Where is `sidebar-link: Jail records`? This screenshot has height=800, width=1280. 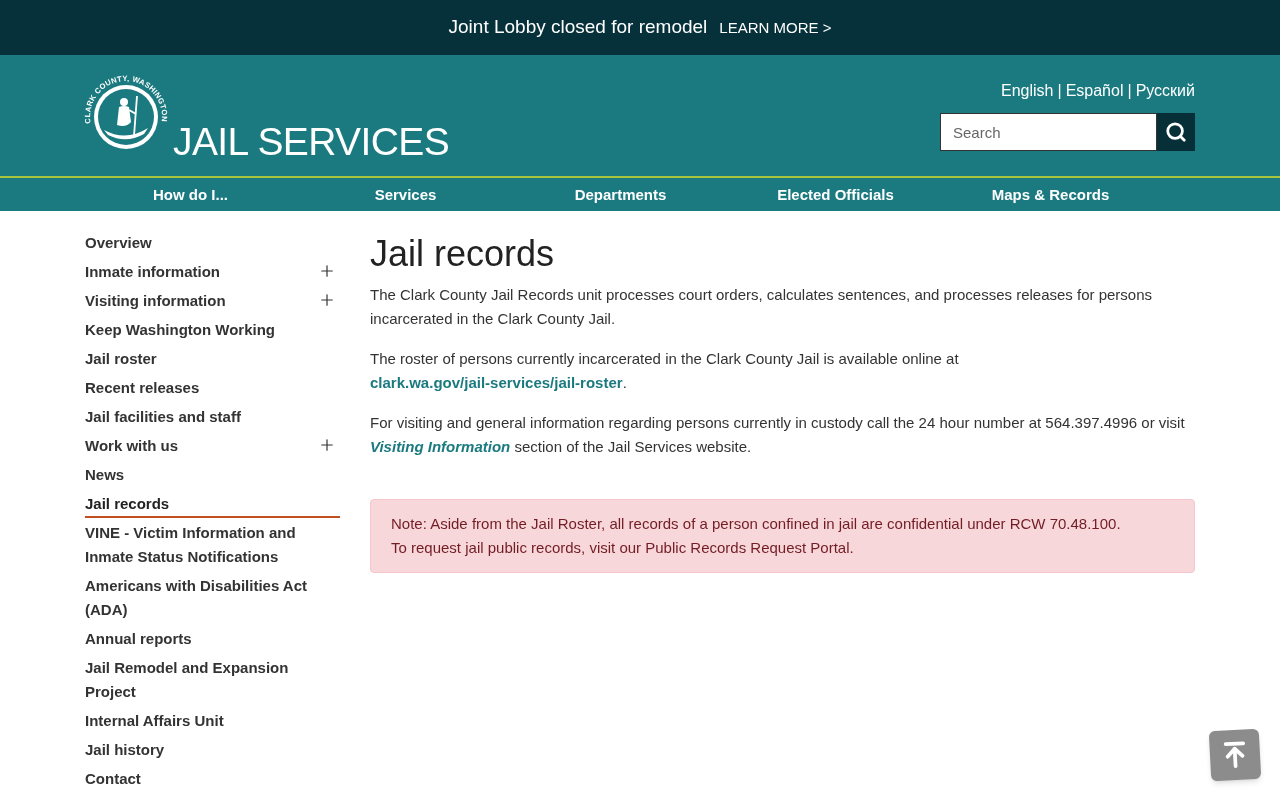 sidebar-link: Jail records is located at coordinates (212, 503).